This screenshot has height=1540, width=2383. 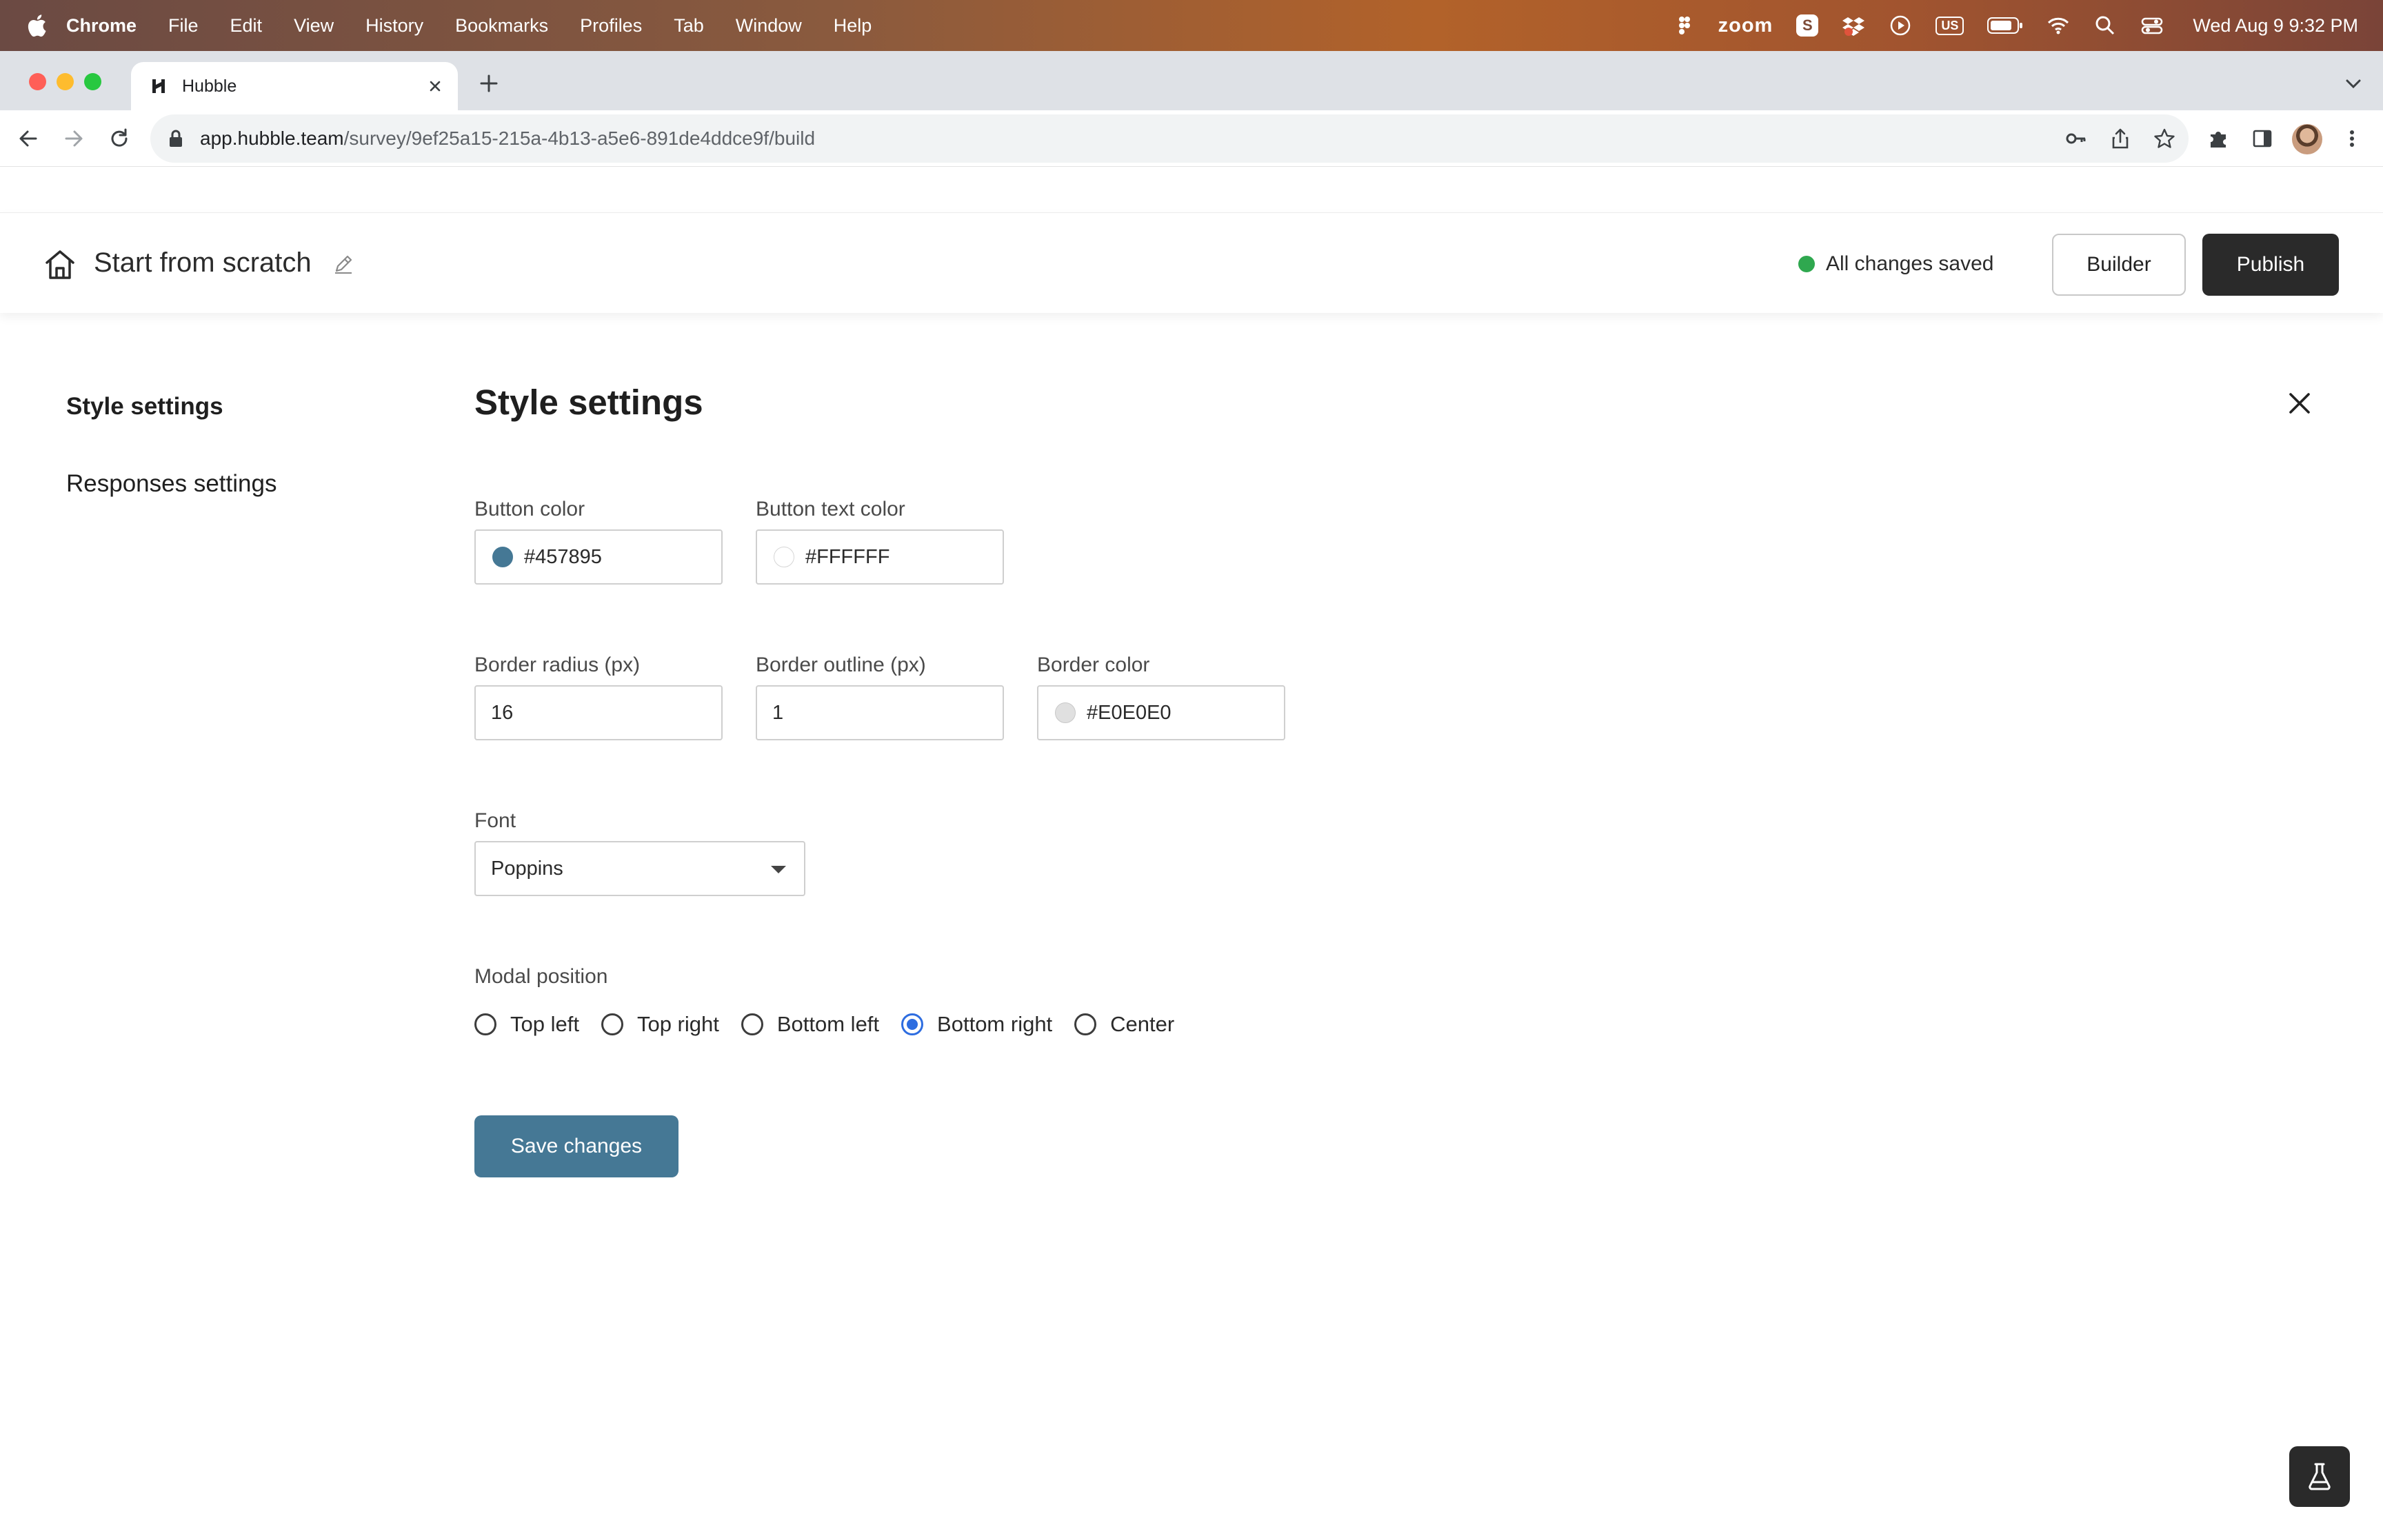 I want to click on button-color-value: #457895, so click(x=563, y=557).